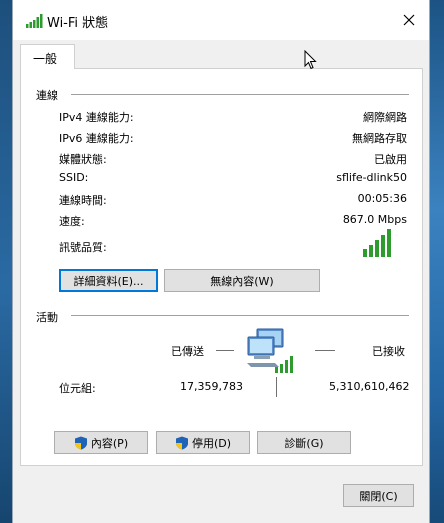 The image size is (444, 523). I want to click on properties-button-label: 內容(P), so click(109, 443).